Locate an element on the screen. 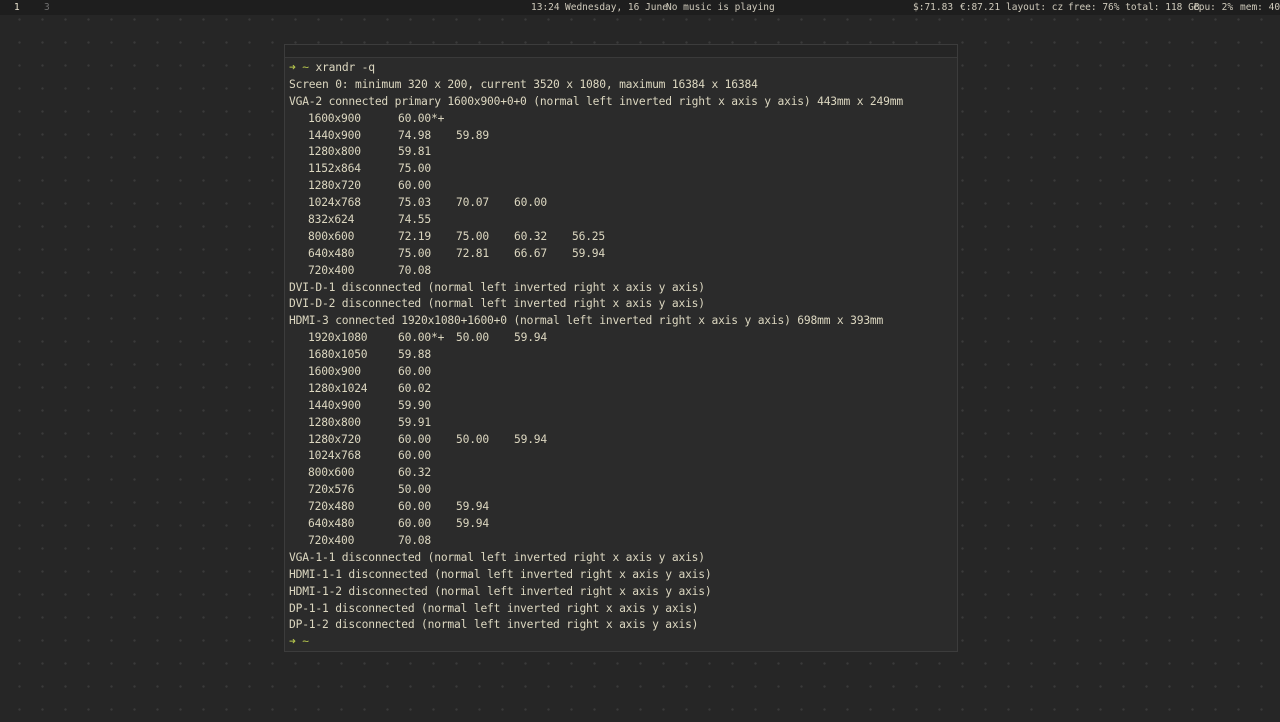 The width and height of the screenshot is (1280, 722). refresh-rate: 60.00*+ is located at coordinates (421, 338).